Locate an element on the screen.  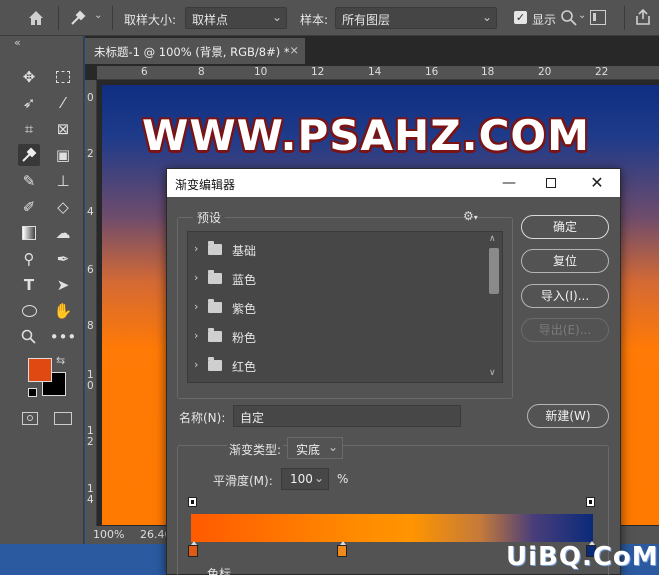
gradient-tool-icon is located at coordinates (29, 233).